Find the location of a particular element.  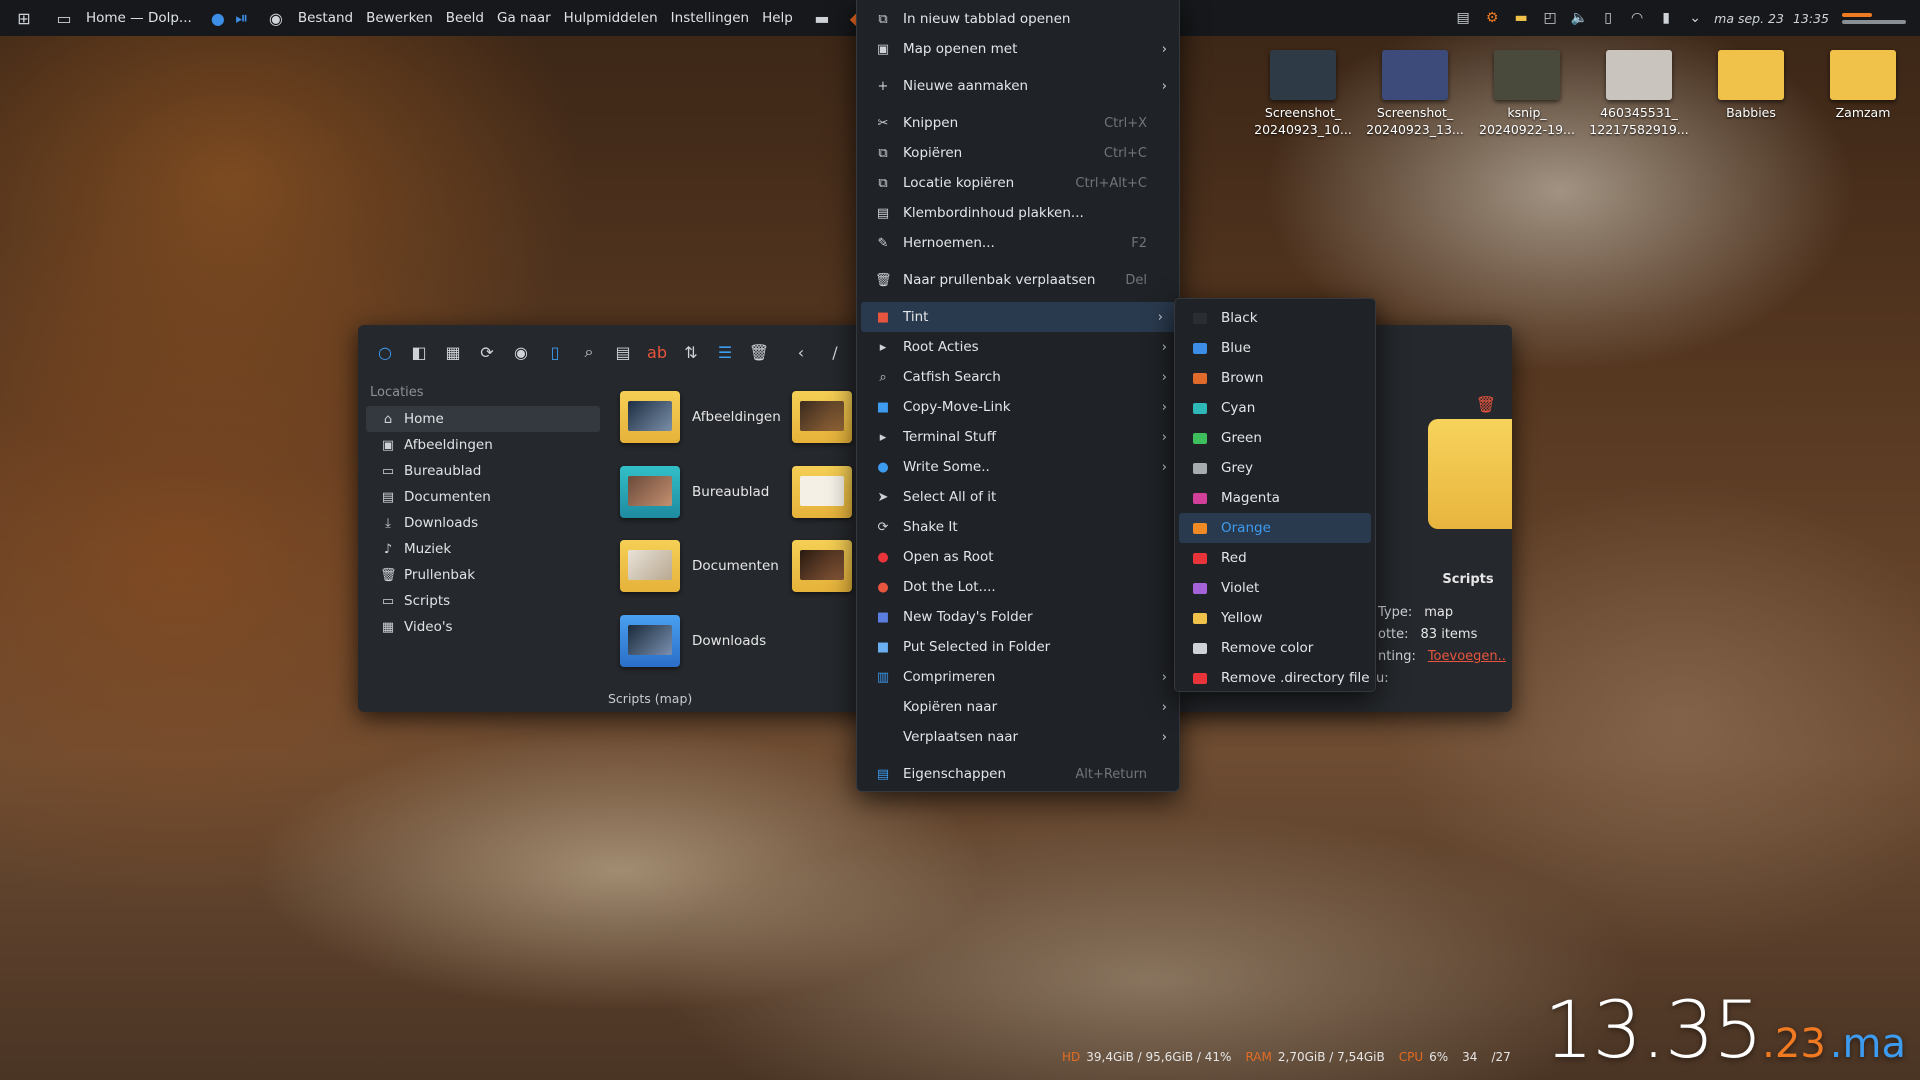

notes-icon: ▤ is located at coordinates (1463, 18).